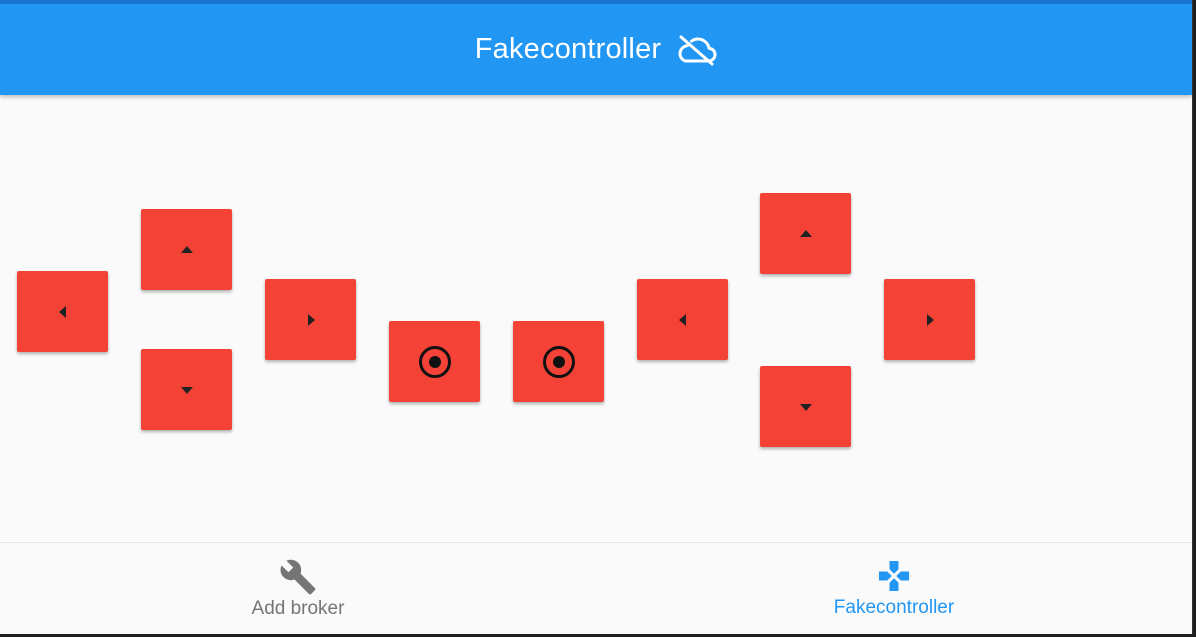 This screenshot has height=637, width=1196. I want to click on nav-item-fakecontroller: Fakecontroller, so click(894, 588).